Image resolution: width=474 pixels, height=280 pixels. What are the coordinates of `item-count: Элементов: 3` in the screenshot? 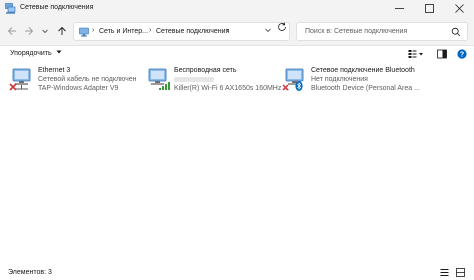 It's located at (30, 272).